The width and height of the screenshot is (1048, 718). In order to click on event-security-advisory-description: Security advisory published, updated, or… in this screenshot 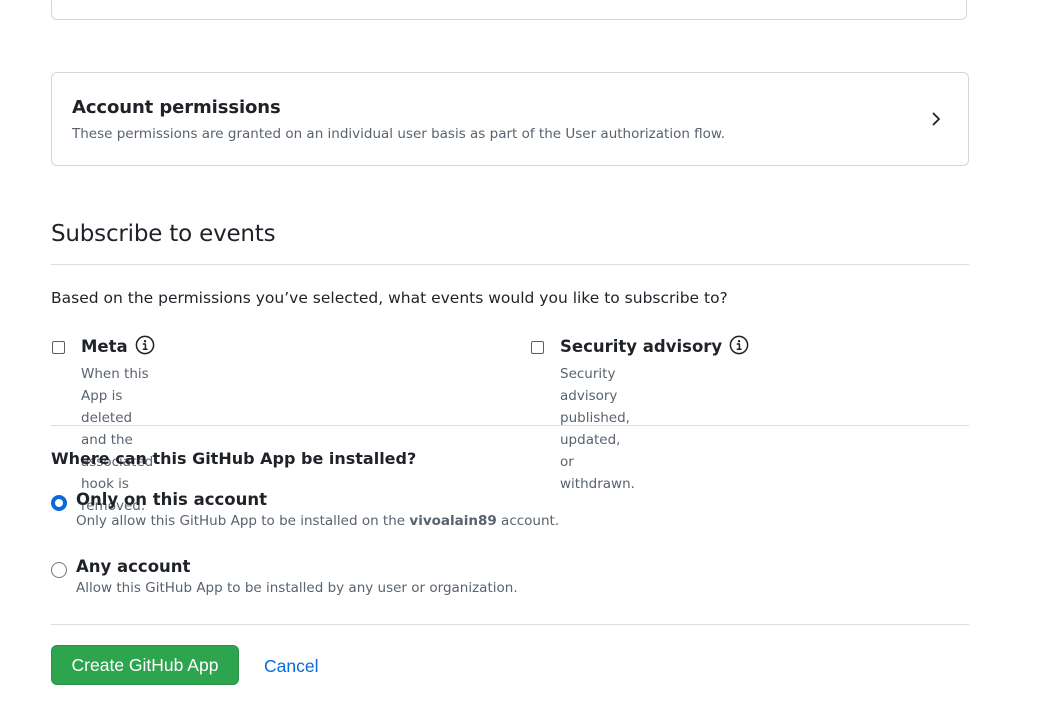, I will do `click(597, 429)`.